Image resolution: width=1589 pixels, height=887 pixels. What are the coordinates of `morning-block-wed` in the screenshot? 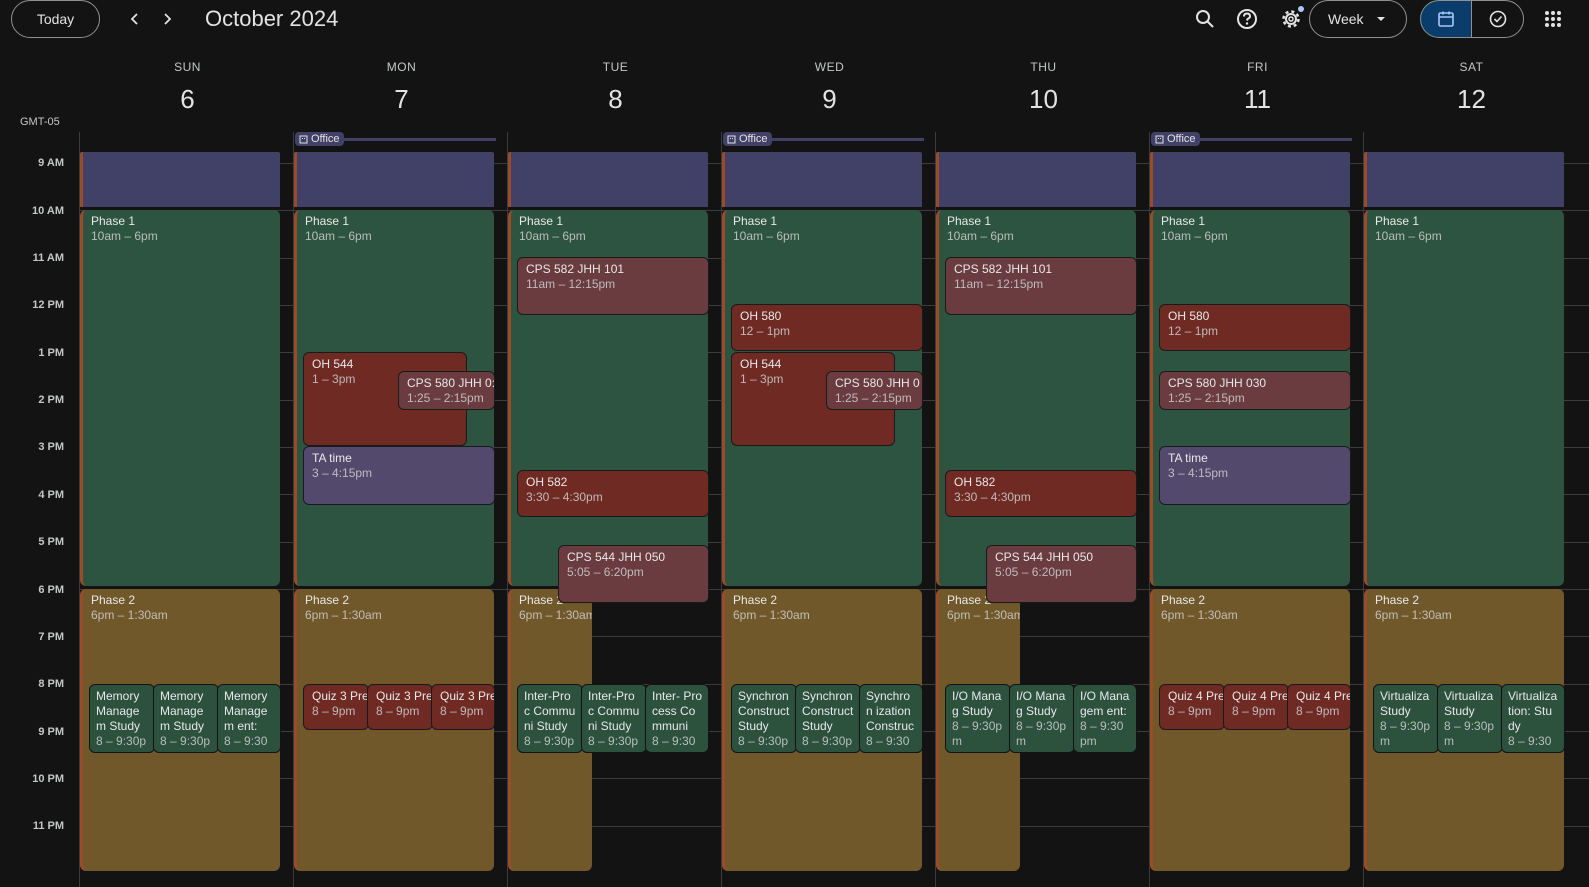 It's located at (822, 179).